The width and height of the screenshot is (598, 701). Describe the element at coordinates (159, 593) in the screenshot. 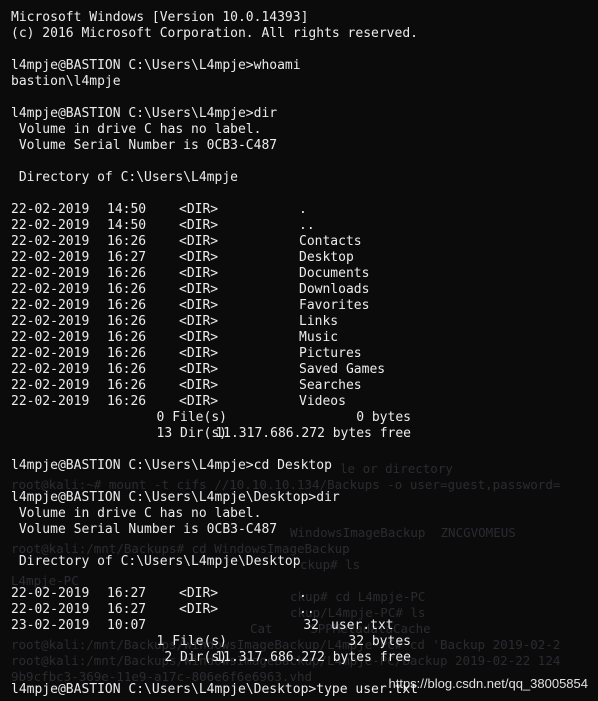

I see `dir-entry: 22-02-2019 16:27 <DIR>.` at that location.